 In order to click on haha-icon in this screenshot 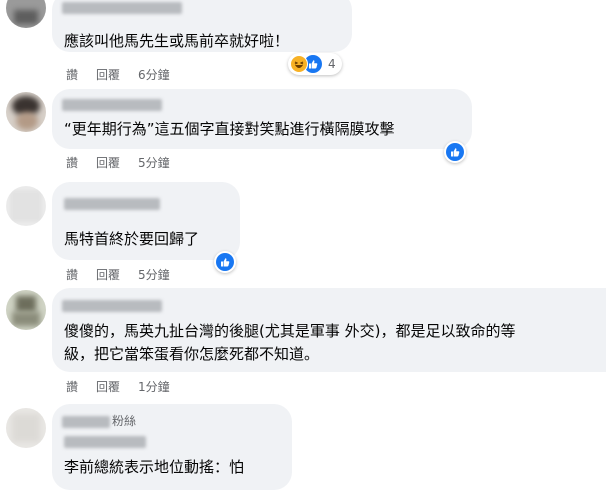, I will do `click(299, 64)`.